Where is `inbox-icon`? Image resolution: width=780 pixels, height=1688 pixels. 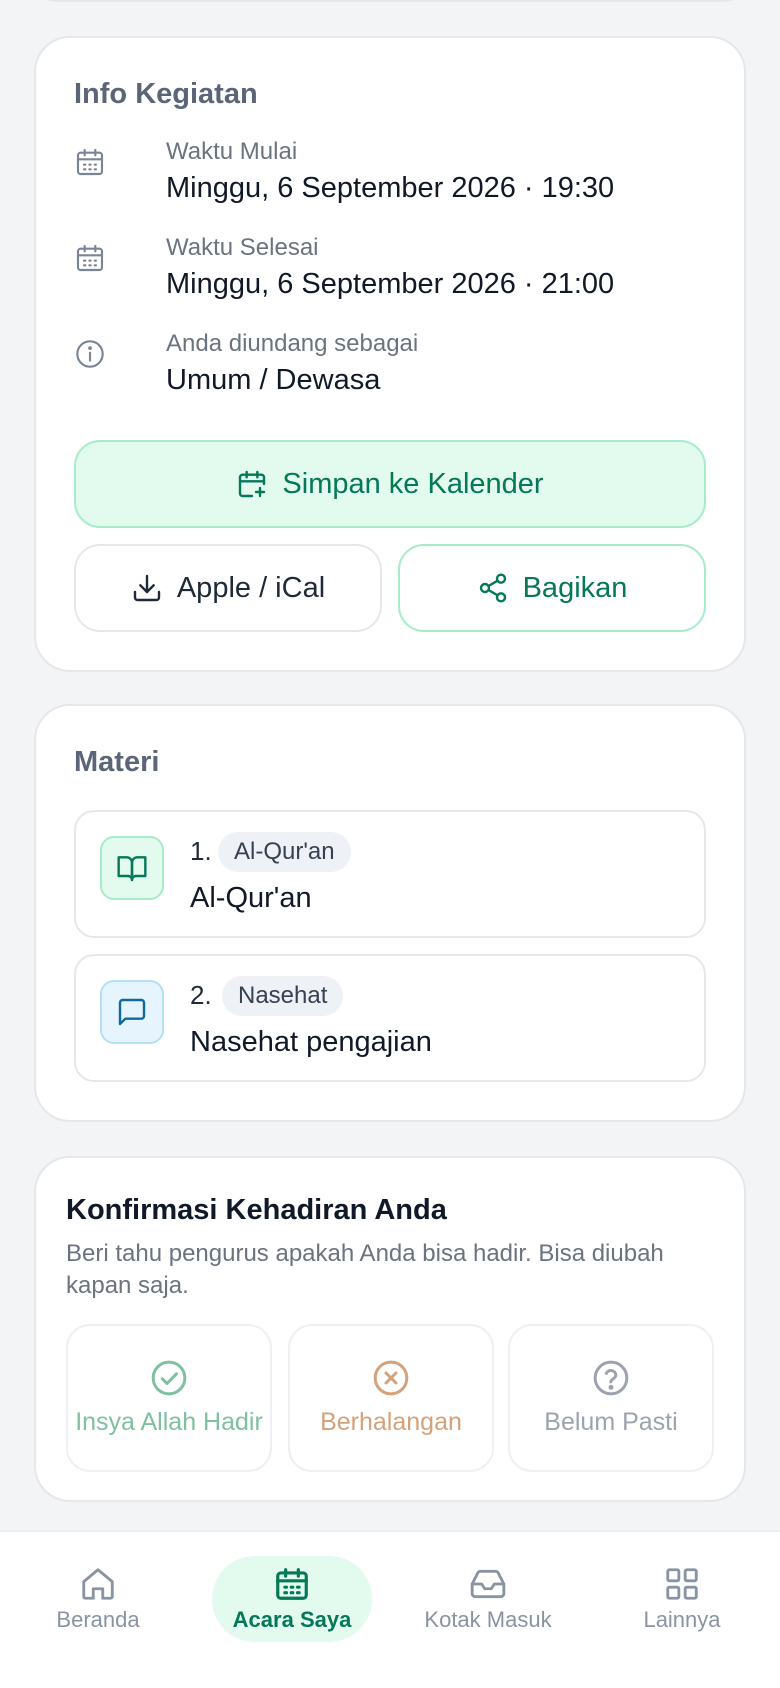 inbox-icon is located at coordinates (488, 1584).